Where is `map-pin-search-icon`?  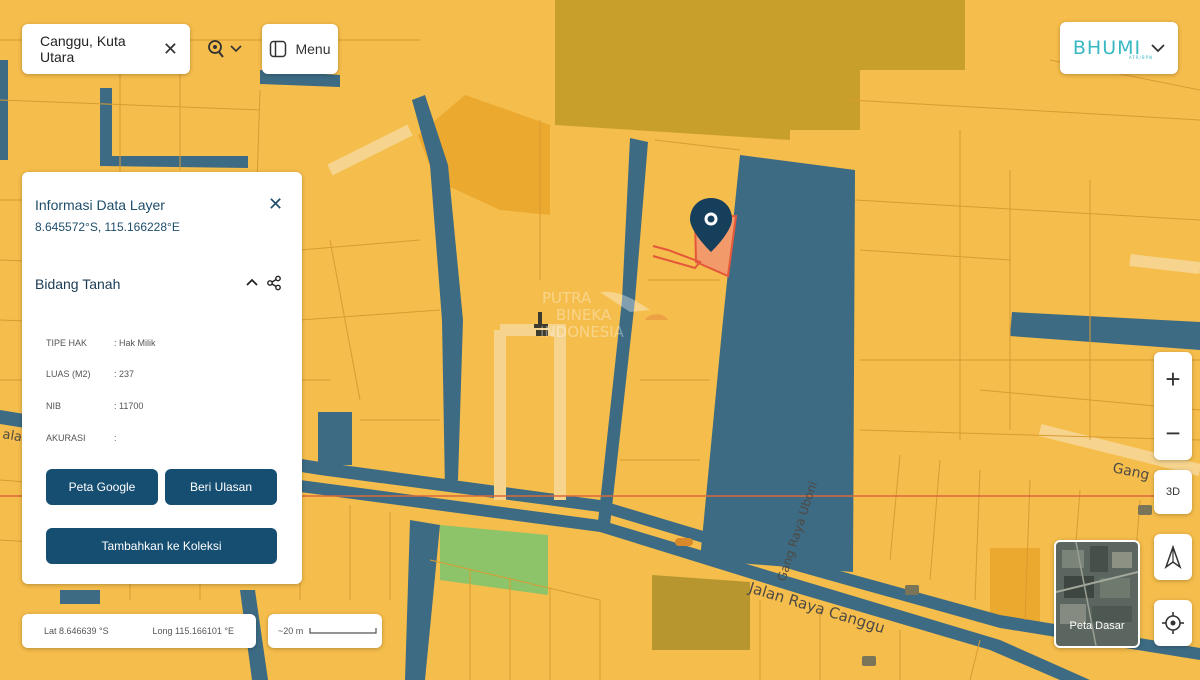
map-pin-search-icon is located at coordinates (216, 49).